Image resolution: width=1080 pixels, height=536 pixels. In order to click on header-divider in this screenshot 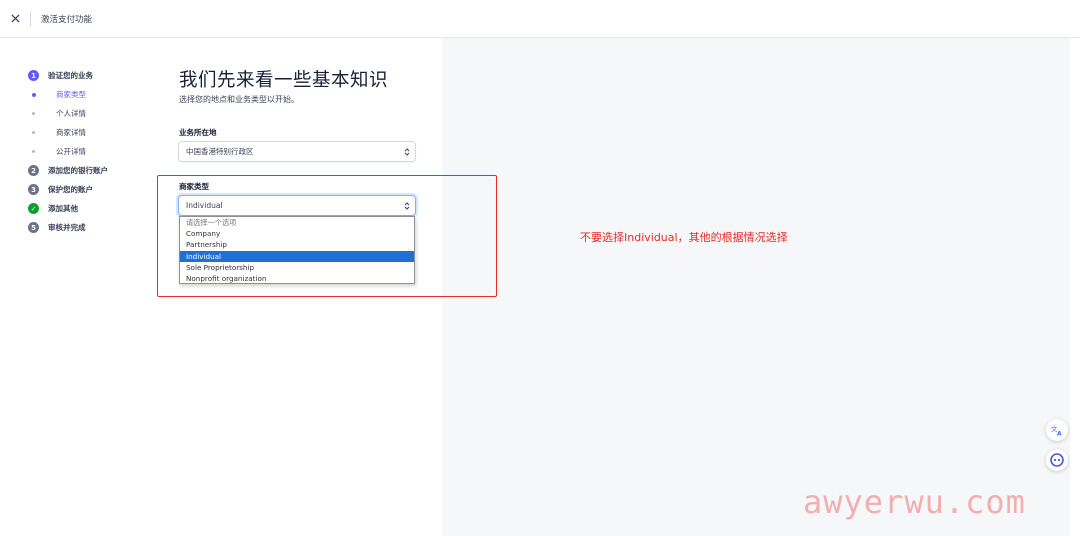, I will do `click(30, 18)`.